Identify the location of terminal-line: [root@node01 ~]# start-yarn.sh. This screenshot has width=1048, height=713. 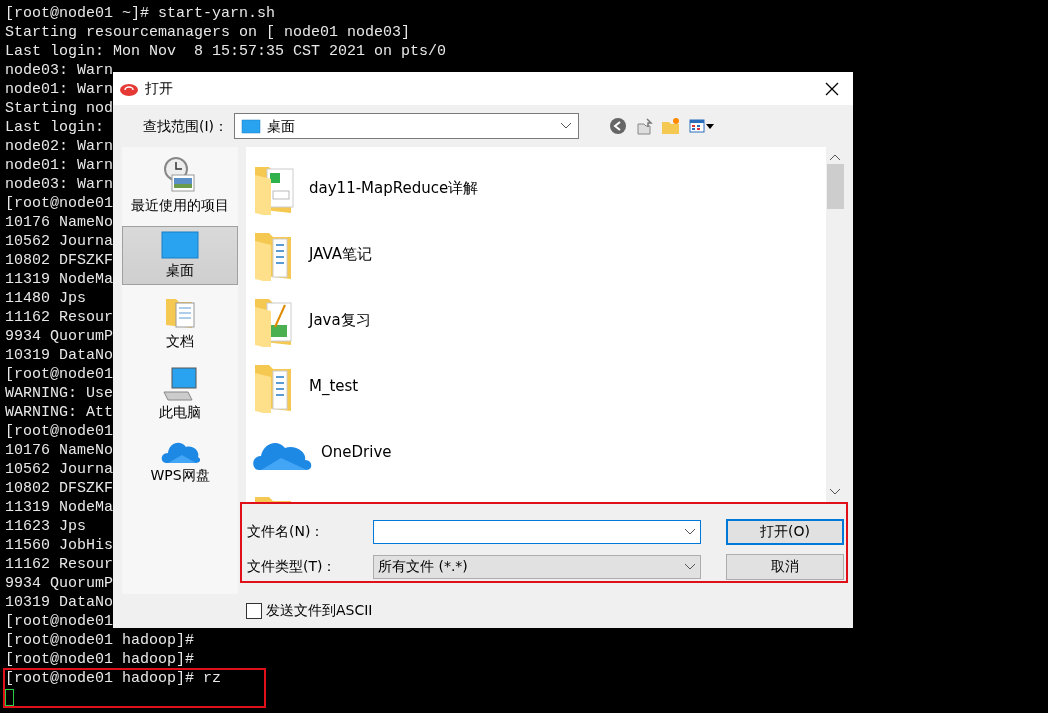
(140, 13).